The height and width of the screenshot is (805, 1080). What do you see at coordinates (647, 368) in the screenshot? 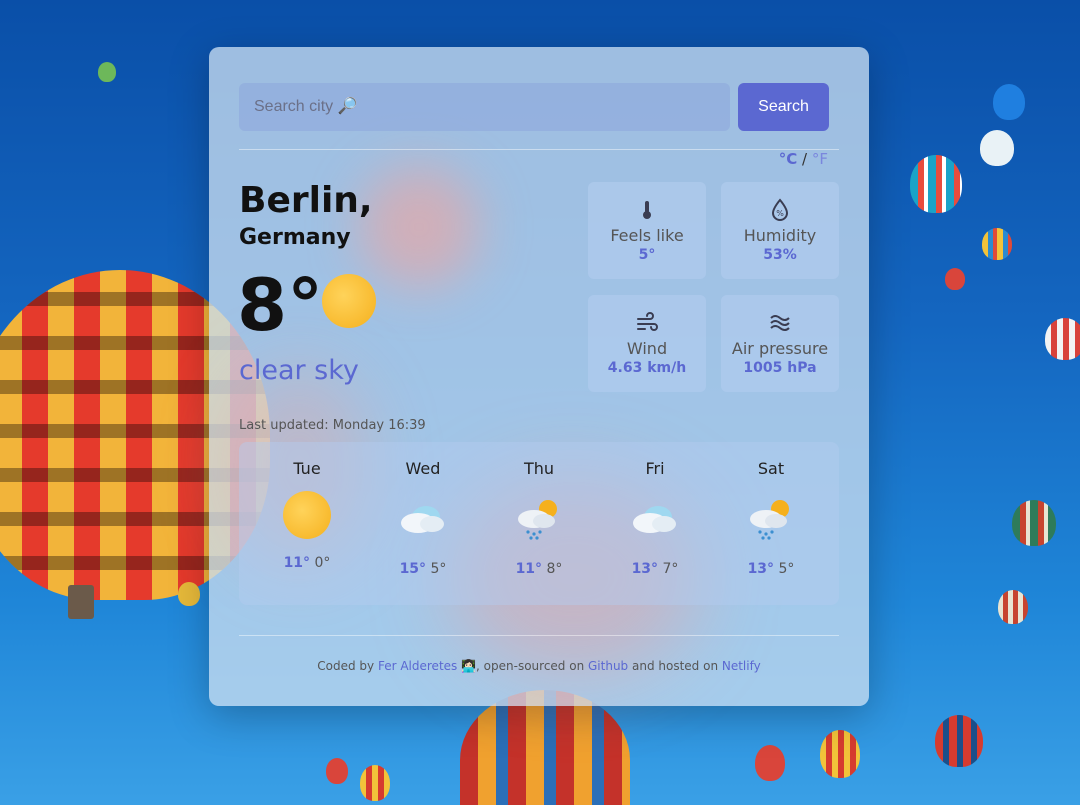
I see `wind-value: 4.63 km/h` at bounding box center [647, 368].